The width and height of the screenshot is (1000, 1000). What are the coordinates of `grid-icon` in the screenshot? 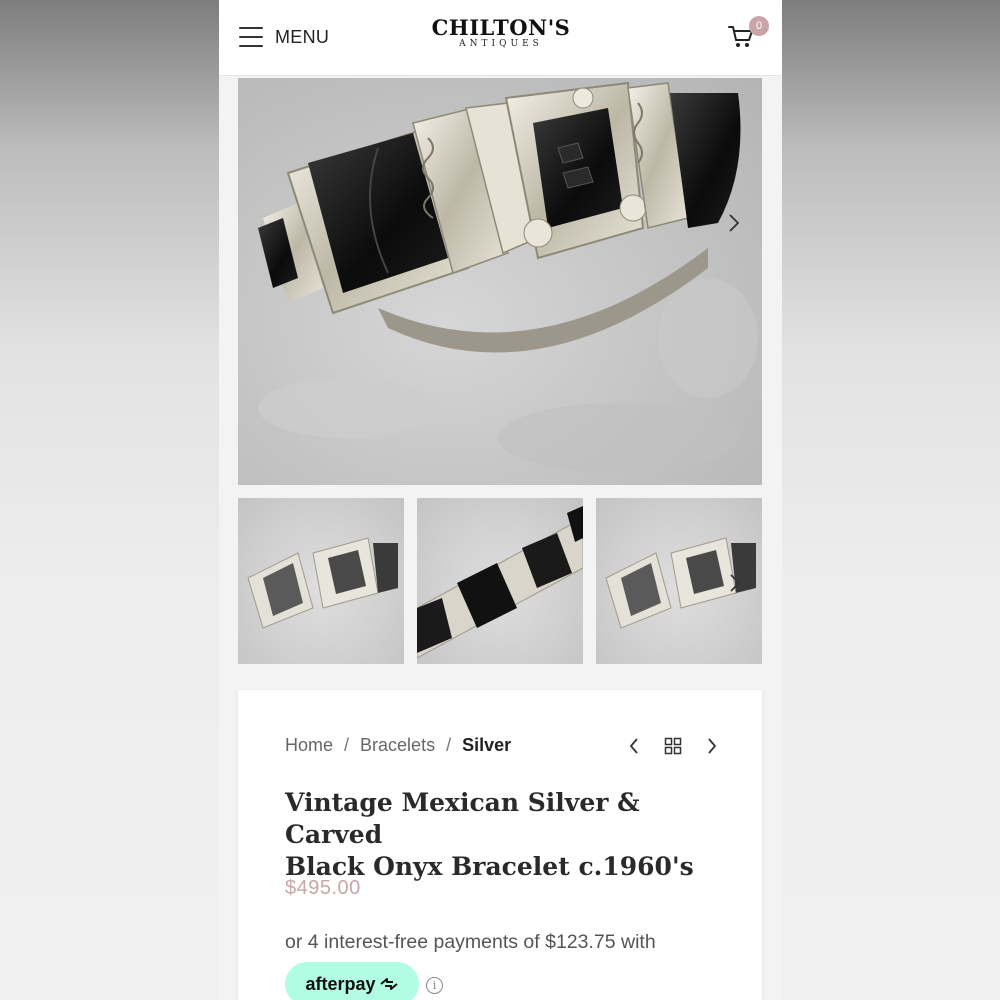 It's located at (673, 746).